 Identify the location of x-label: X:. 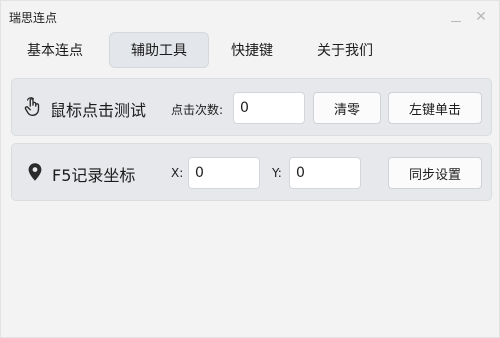
(177, 173).